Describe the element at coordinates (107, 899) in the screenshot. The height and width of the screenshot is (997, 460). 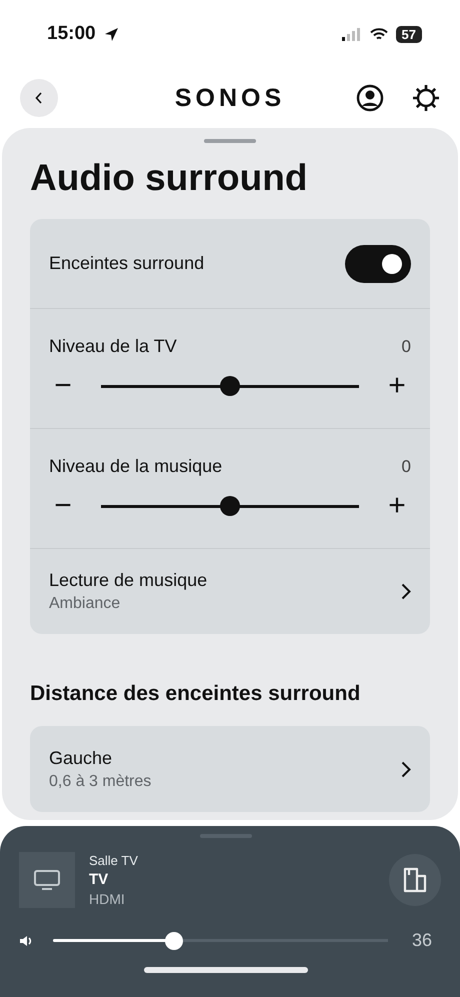
I see `input-name: HDMI` at that location.